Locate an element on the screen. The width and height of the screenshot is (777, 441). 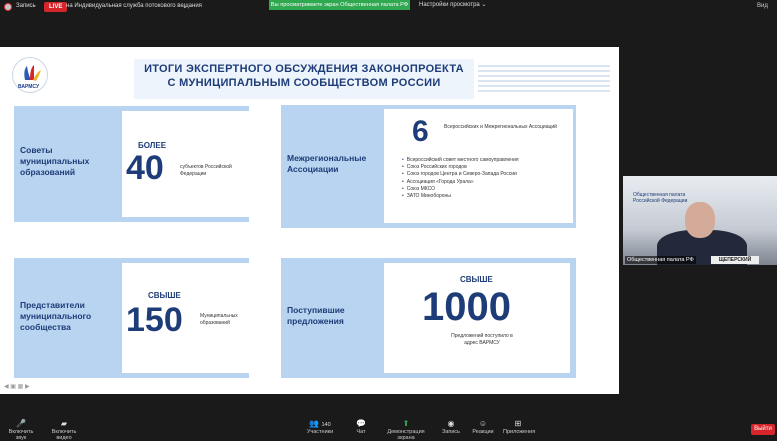
nameplate: ЩЕПЕРСКИЙ is located at coordinates (735, 260).